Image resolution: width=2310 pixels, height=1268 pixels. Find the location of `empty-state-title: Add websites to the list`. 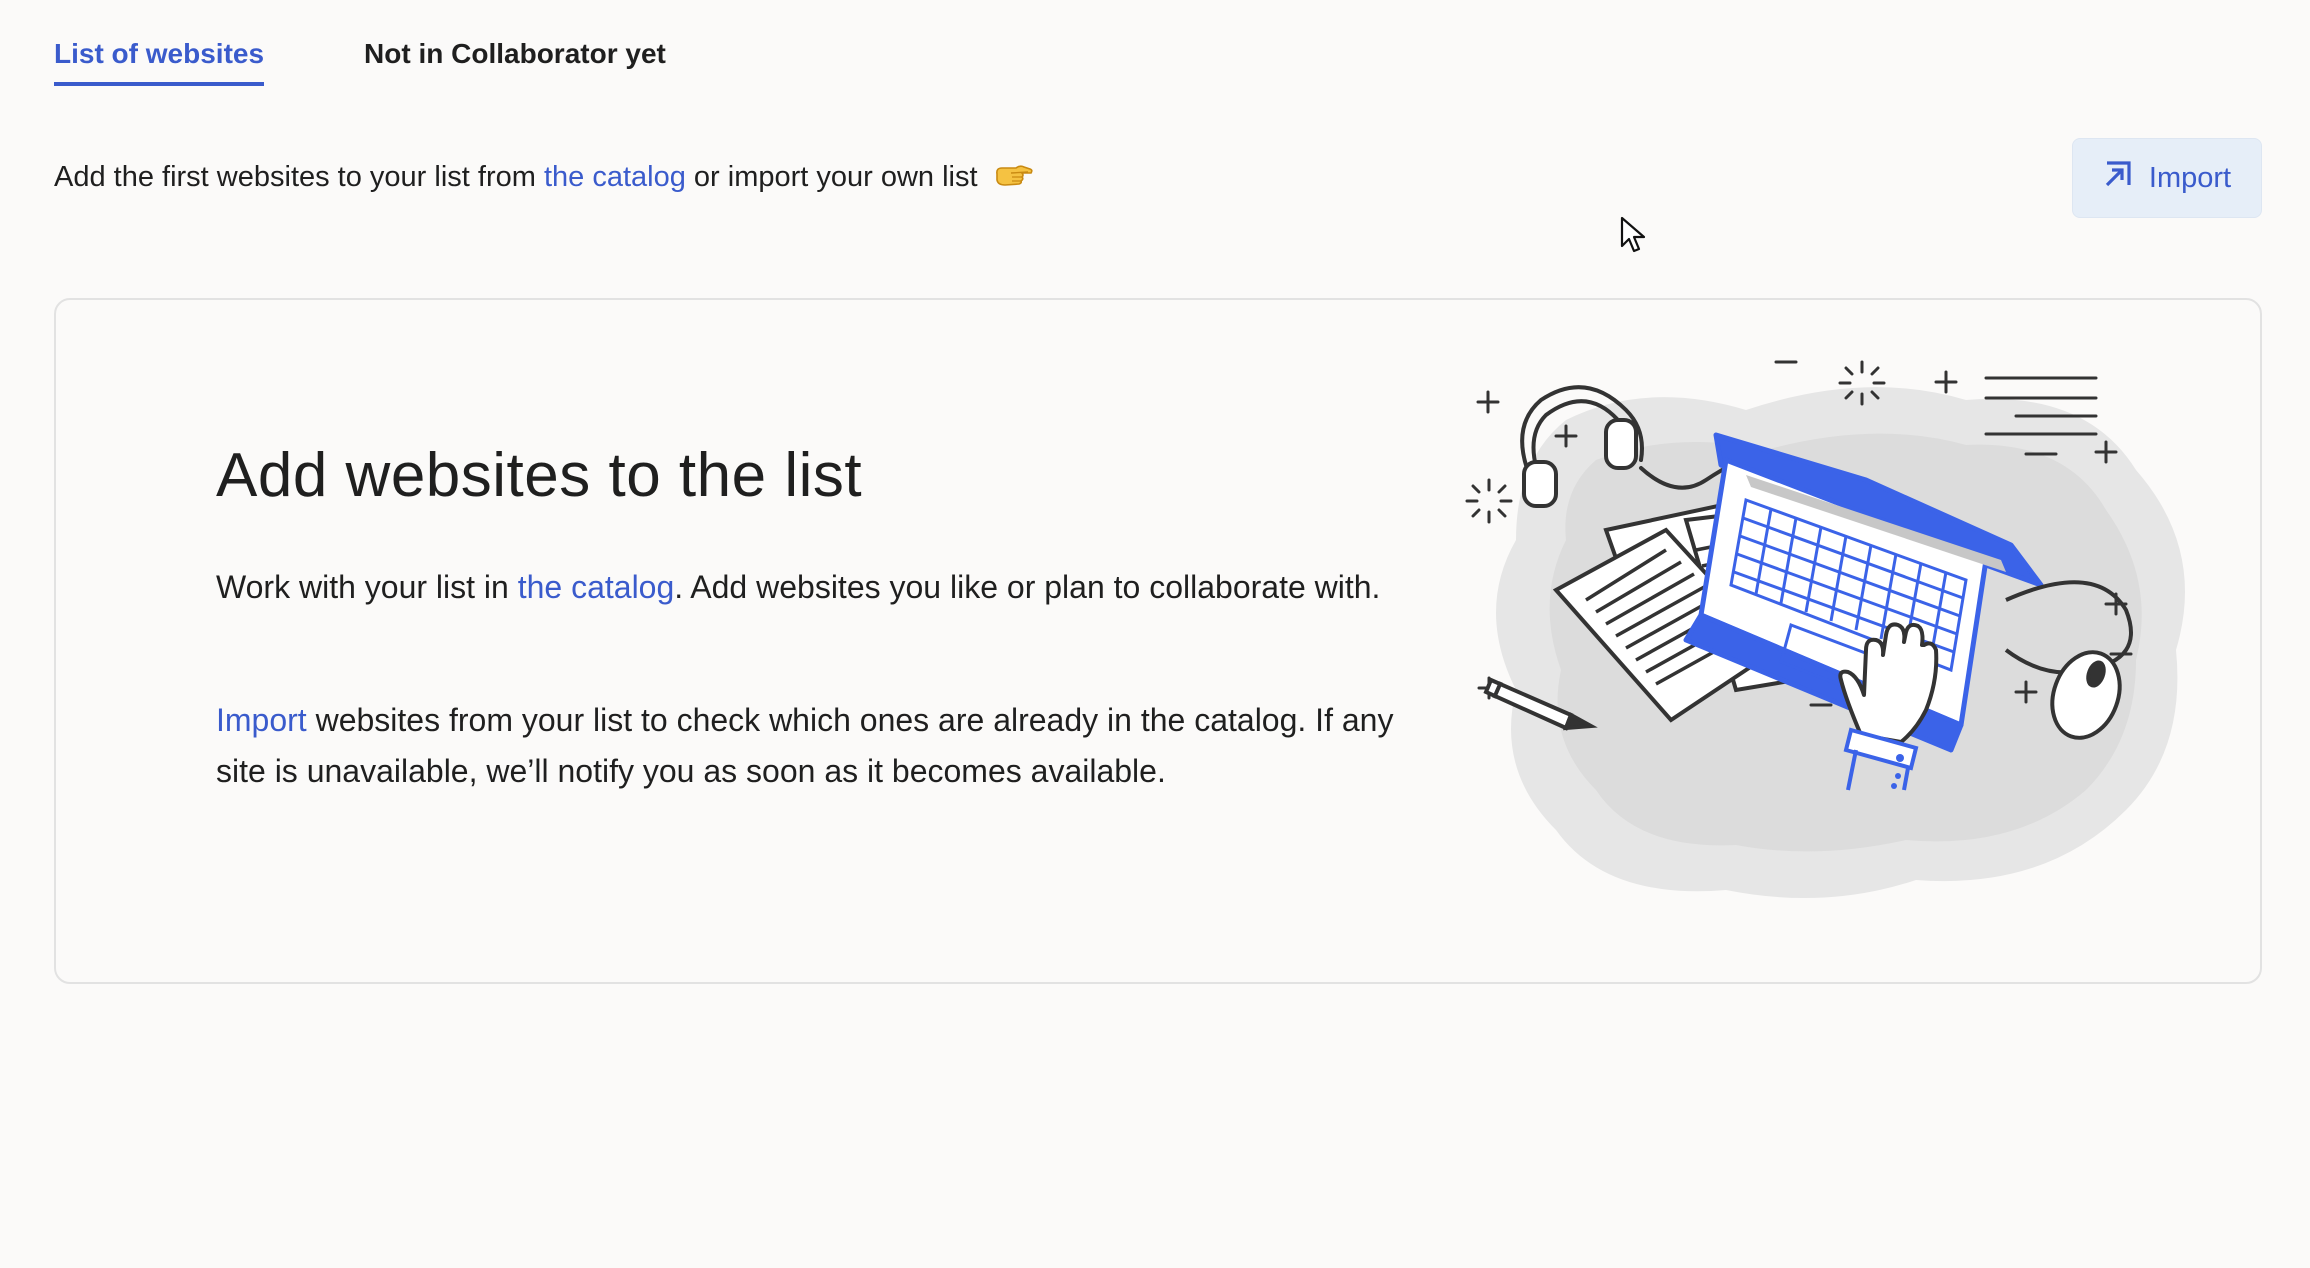

empty-state-title: Add websites to the list is located at coordinates (539, 475).